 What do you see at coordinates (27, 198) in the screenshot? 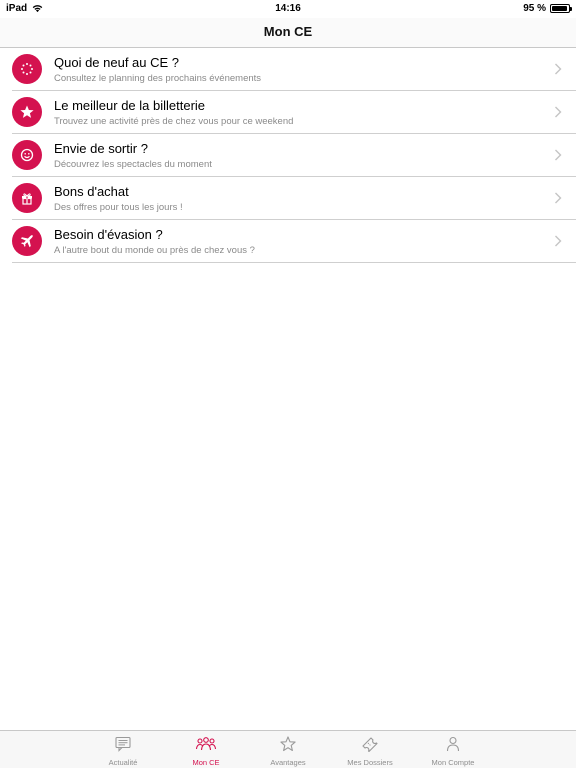
I see `gift-icon` at bounding box center [27, 198].